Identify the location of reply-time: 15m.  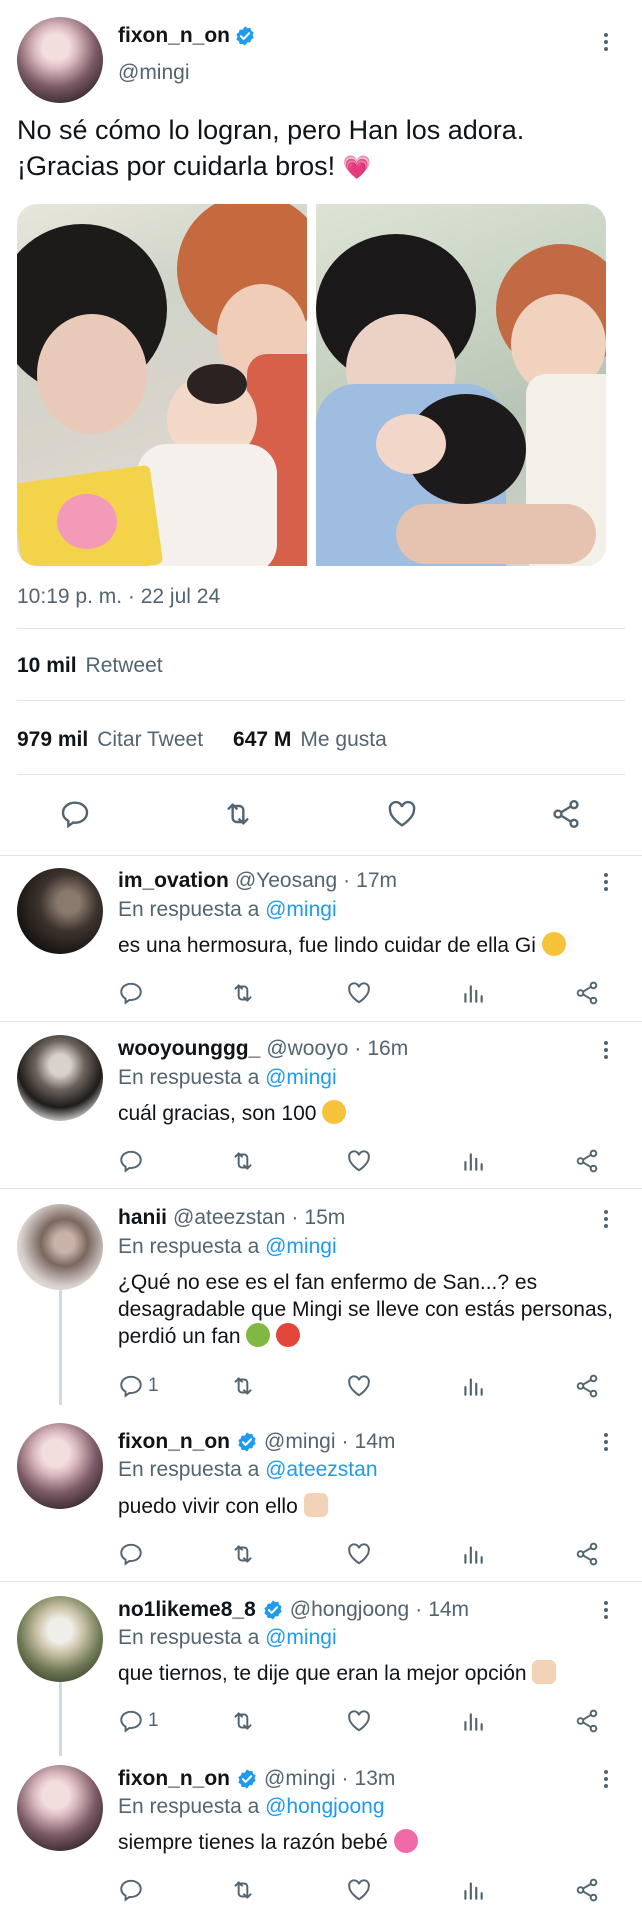
(324, 1218).